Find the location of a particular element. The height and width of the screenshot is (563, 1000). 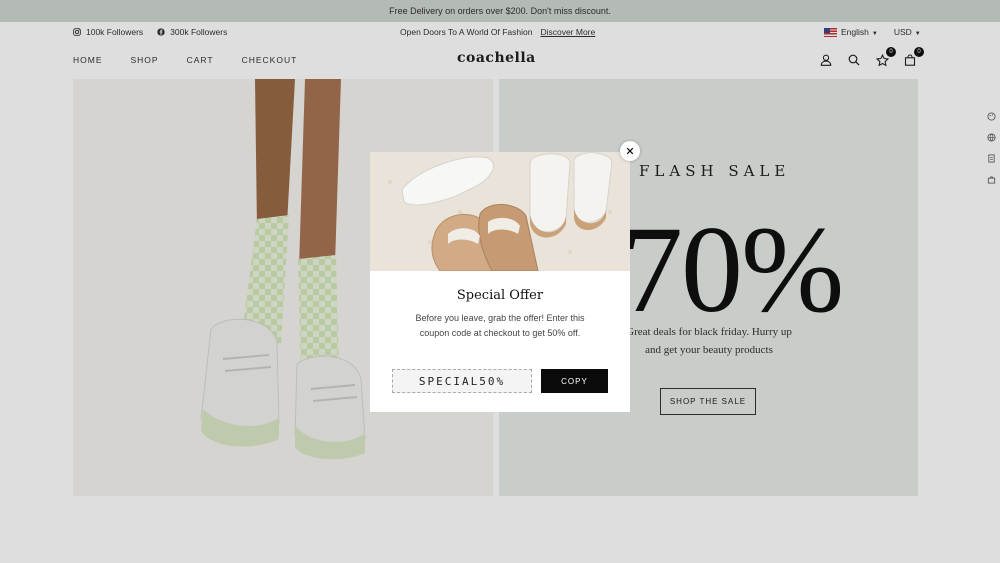

coupon-code-field: SPECIAL50% is located at coordinates (462, 381).